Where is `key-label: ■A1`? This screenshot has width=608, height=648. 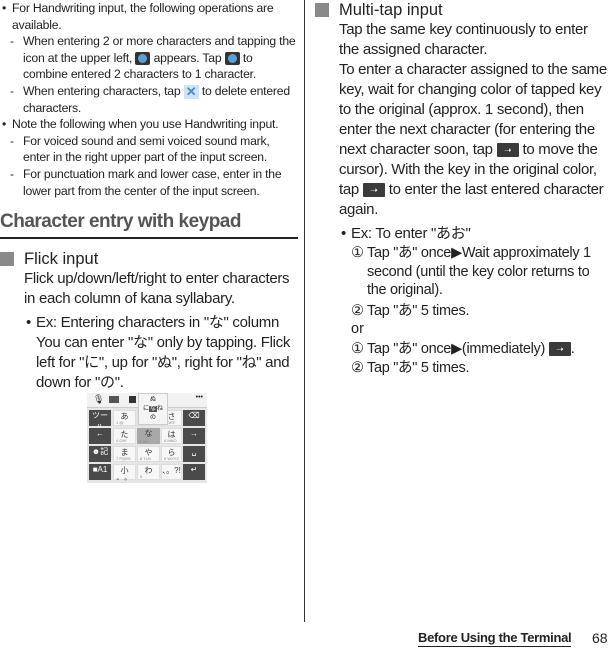 key-label: ■A1 is located at coordinates (100, 469).